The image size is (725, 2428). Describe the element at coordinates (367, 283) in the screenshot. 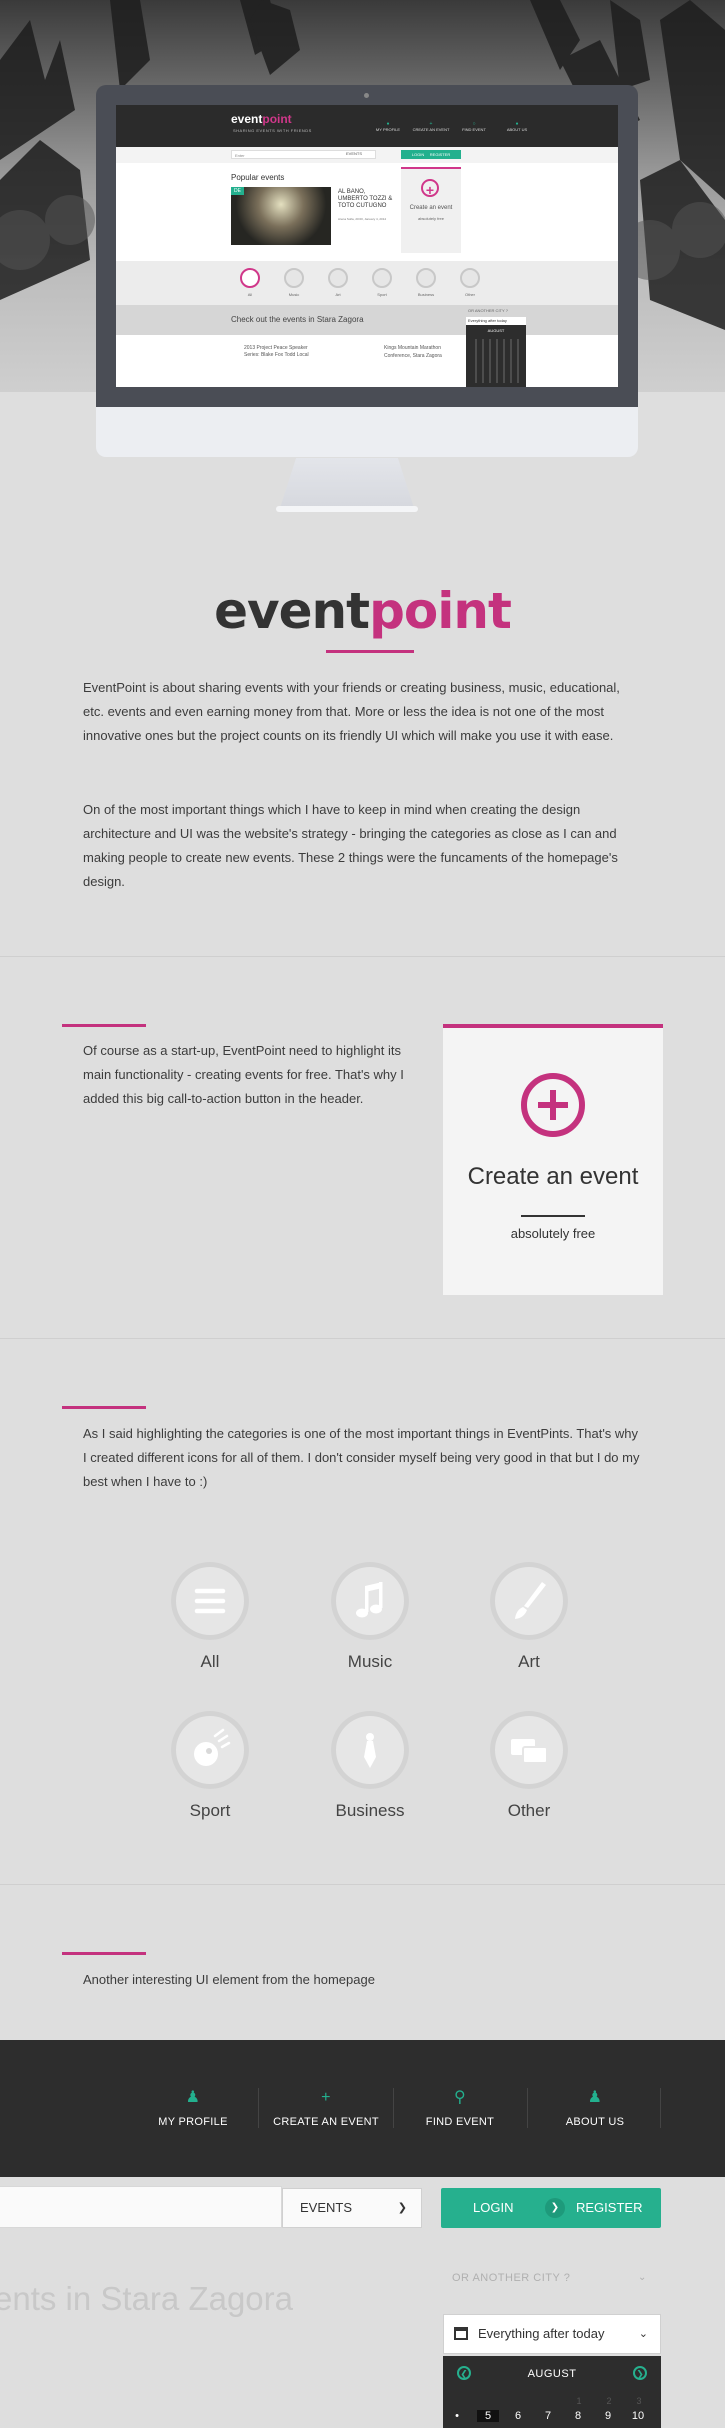

I see `screen-categories-strip` at that location.